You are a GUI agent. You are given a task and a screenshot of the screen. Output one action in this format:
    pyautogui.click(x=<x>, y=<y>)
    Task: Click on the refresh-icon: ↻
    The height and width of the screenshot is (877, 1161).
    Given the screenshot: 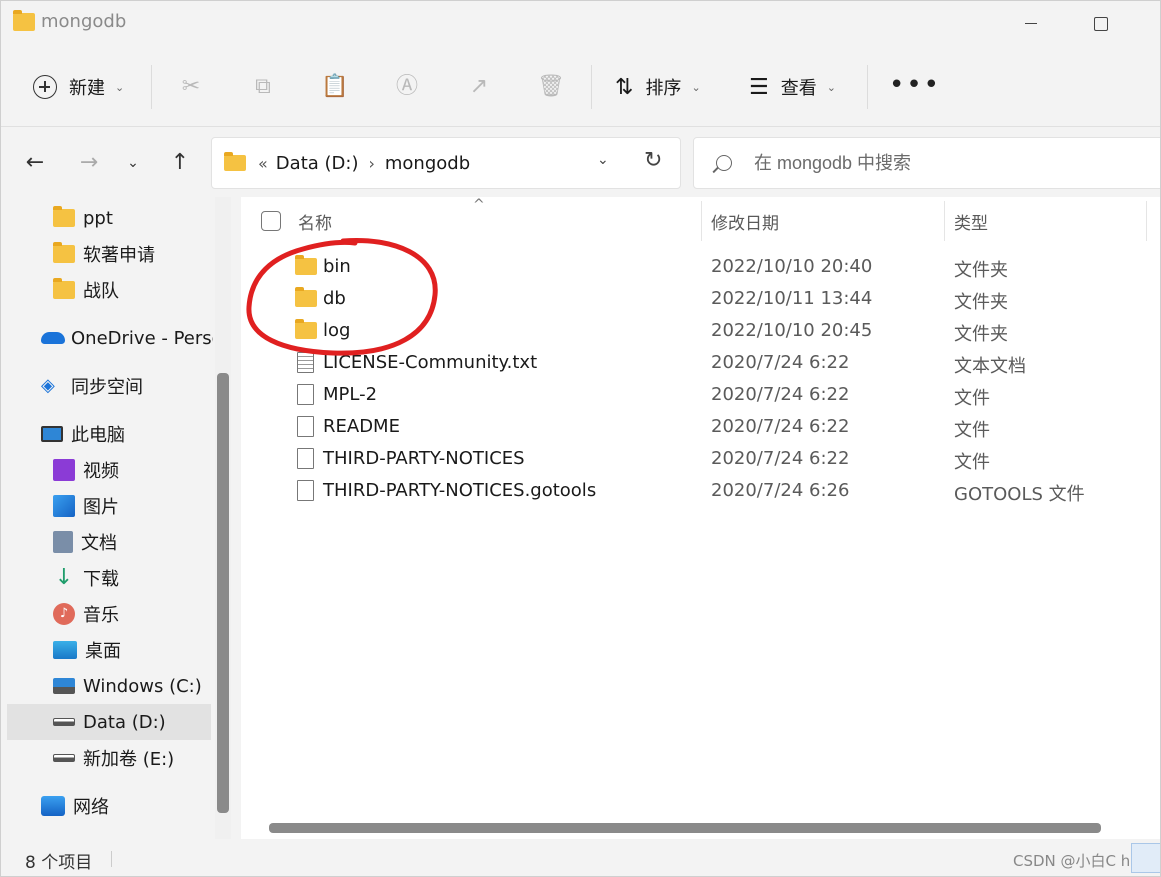 What is the action you would take?
    pyautogui.click(x=653, y=160)
    